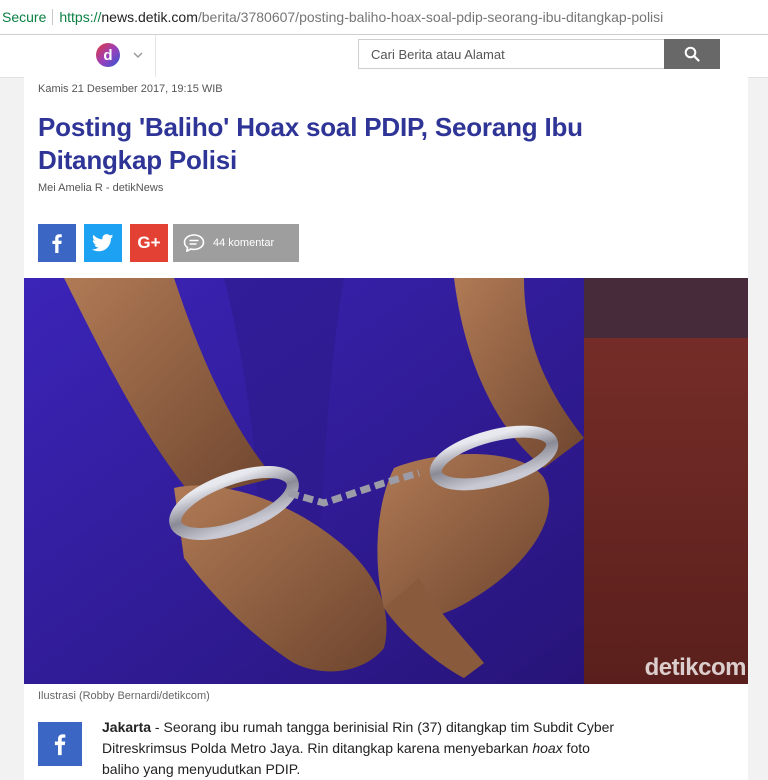 The width and height of the screenshot is (768, 780). I want to click on photo-caption: Ilustrasi (Robby Bernardi/detikcom), so click(124, 696).